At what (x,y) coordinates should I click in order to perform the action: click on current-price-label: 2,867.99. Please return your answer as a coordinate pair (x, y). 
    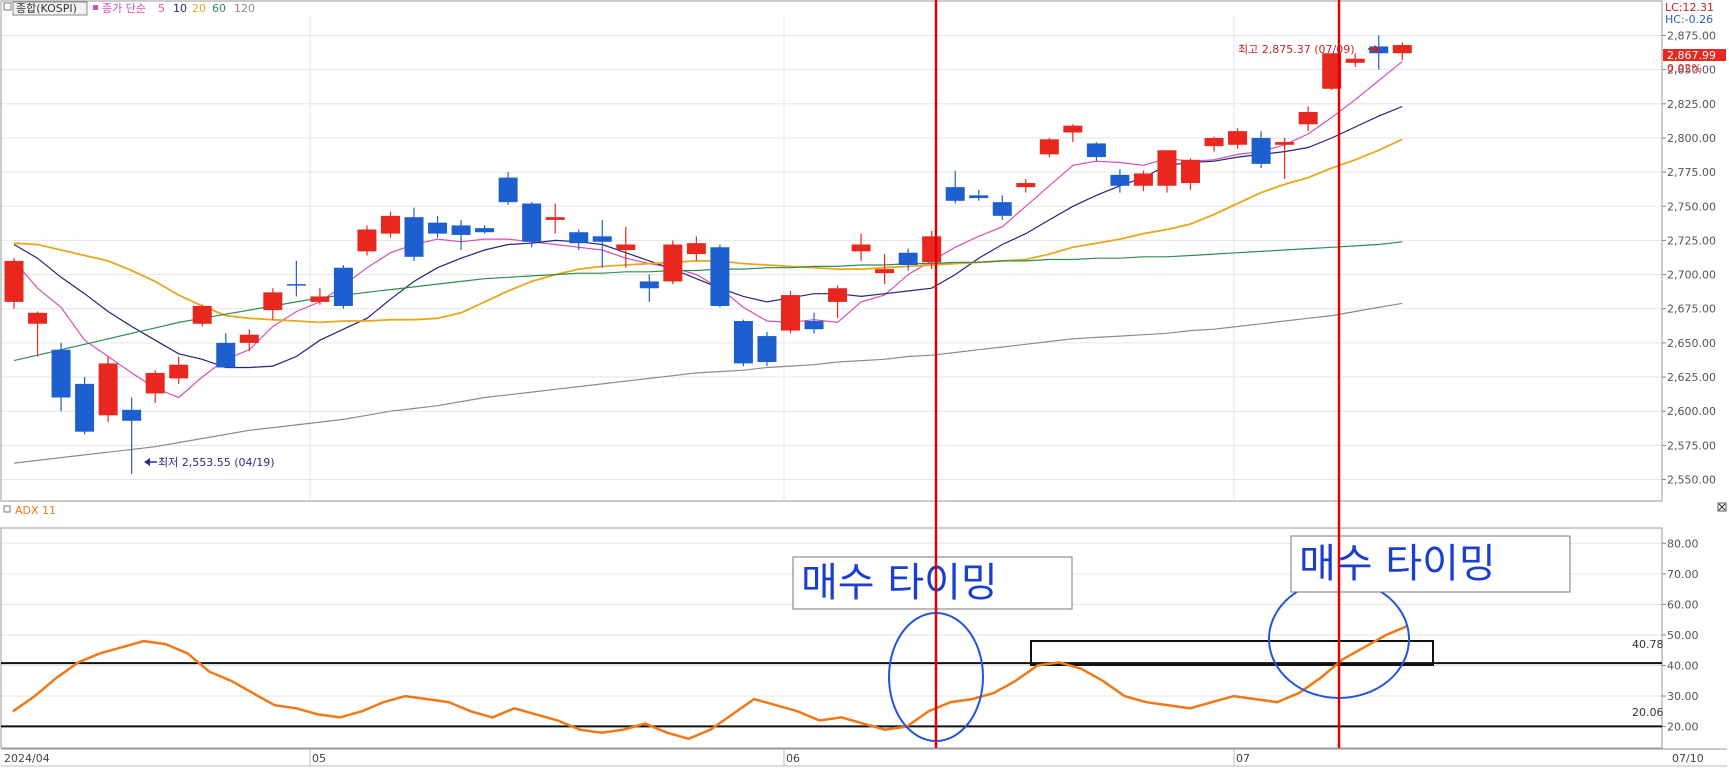
    Looking at the image, I should click on (1691, 55).